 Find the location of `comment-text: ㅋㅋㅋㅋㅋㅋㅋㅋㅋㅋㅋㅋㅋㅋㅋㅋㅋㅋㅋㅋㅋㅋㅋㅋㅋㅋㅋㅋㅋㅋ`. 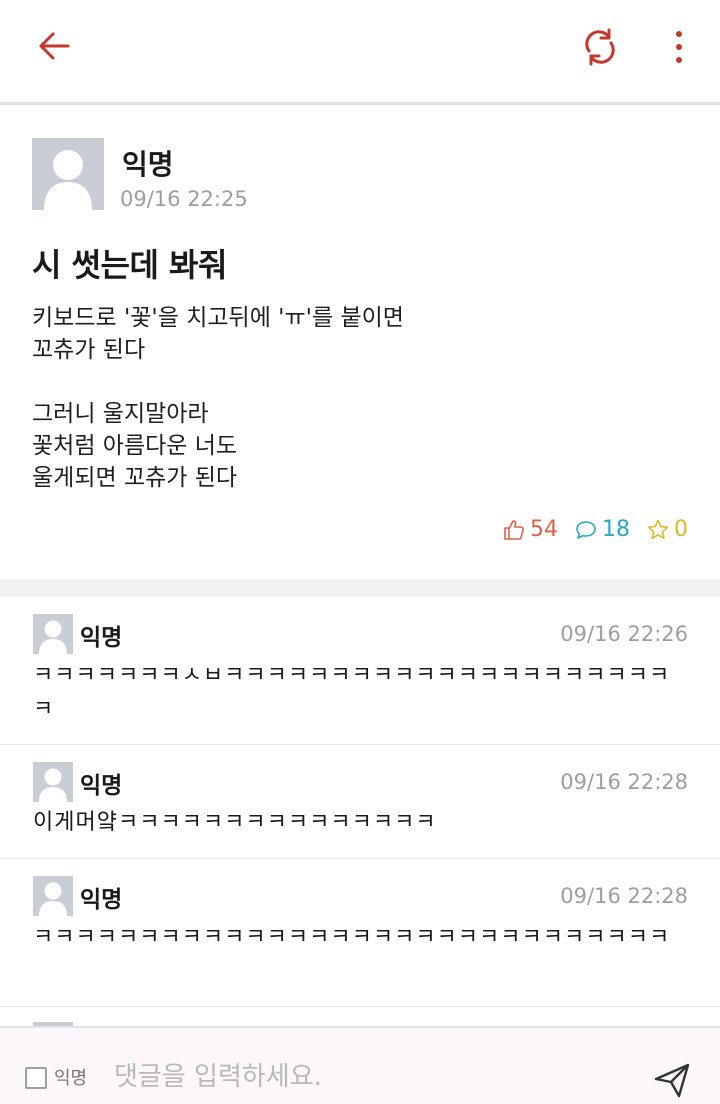

comment-text: ㅋㅋㅋㅋㅋㅋㅋㅋㅋㅋㅋㅋㅋㅋㅋㅋㅋㅋㅋㅋㅋㅋㅋㅋㅋㅋㅋㅋㅋㅋ is located at coordinates (352, 937).